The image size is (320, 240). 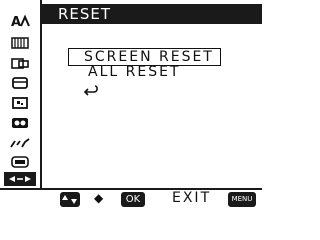 I want to click on all-reset-option: ALL RESET, so click(x=134, y=72).